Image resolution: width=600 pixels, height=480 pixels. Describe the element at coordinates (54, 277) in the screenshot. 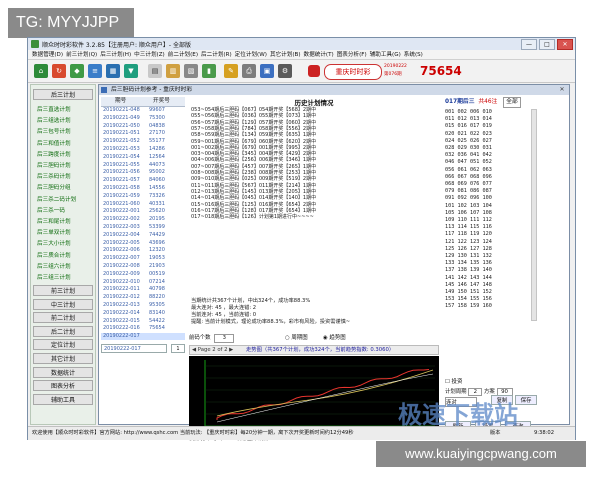

I see `sidebar-link: 后三组三计划` at that location.